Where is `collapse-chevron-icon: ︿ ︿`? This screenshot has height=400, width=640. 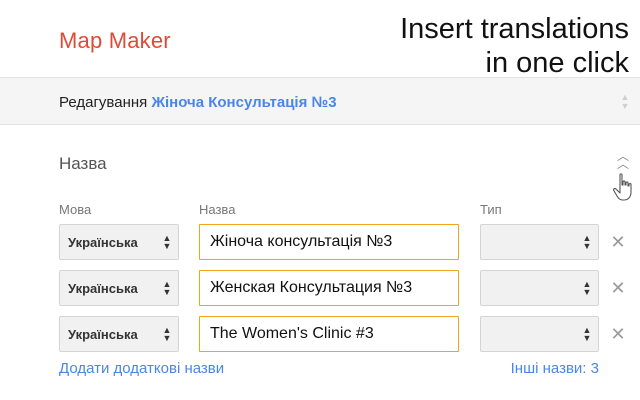
collapse-chevron-icon: ︿ ︿ is located at coordinates (623, 160).